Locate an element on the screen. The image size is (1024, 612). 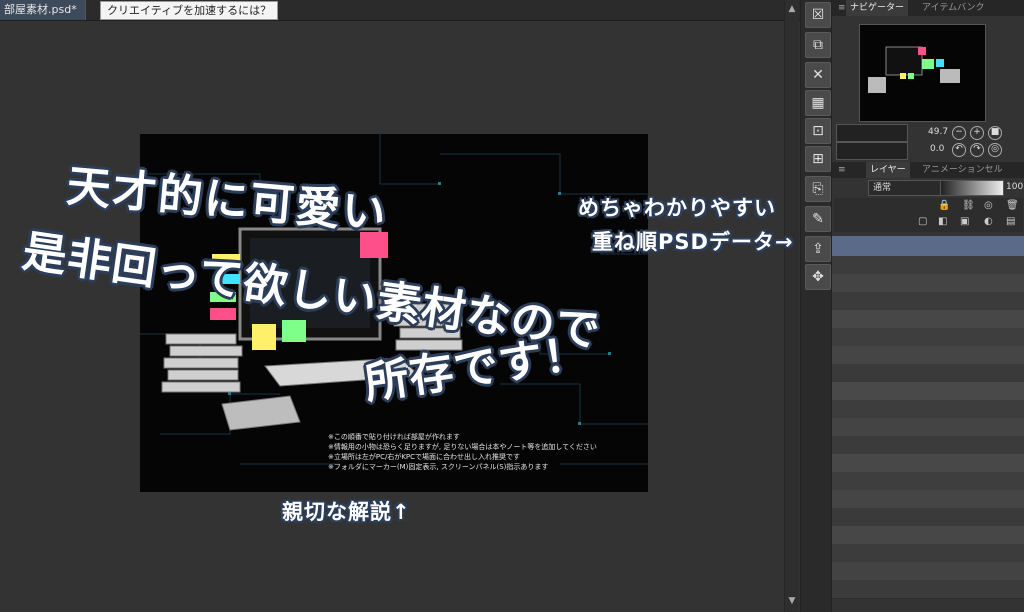
tab-navigator: ナビゲーター is located at coordinates (877, 8).